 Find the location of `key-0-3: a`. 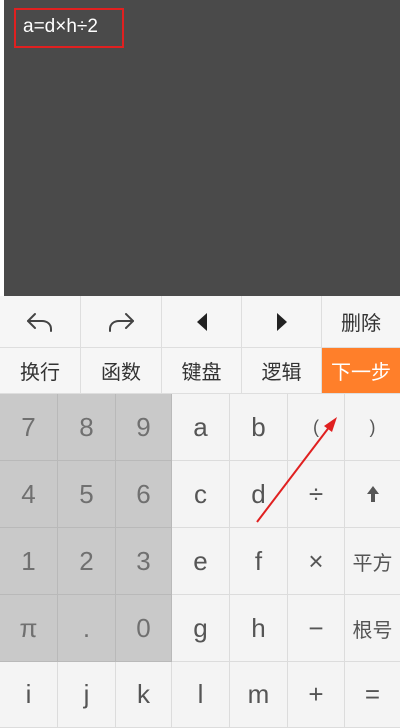

key-0-3: a is located at coordinates (201, 427).